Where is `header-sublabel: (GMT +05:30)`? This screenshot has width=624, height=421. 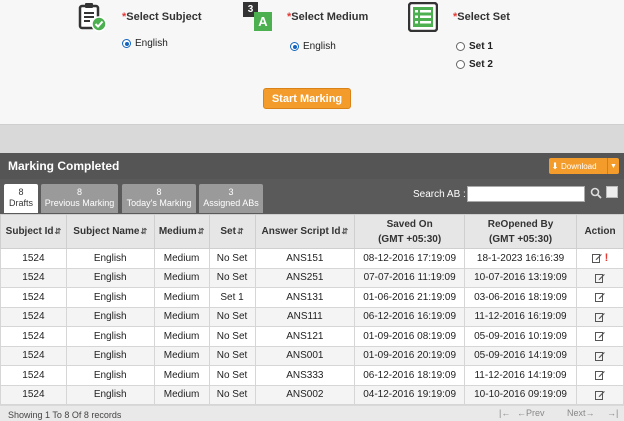 header-sublabel: (GMT +05:30) is located at coordinates (521, 239).